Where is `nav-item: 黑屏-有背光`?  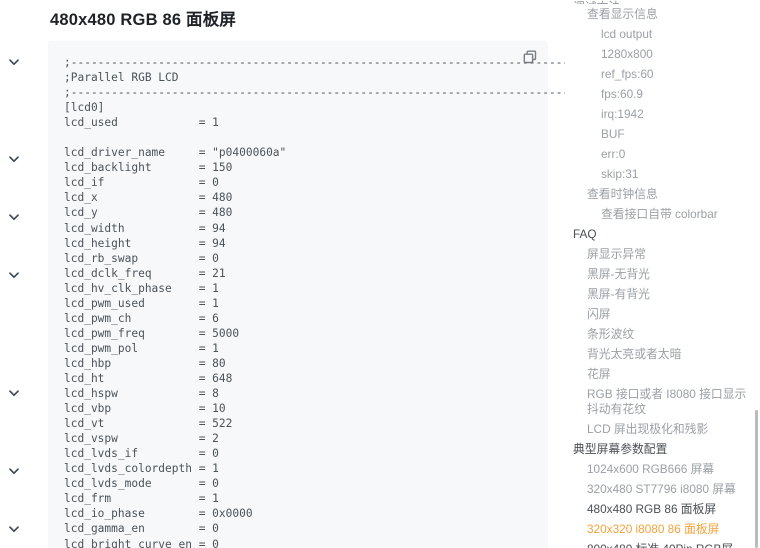 nav-item: 黑屏-有背光 is located at coordinates (662, 294).